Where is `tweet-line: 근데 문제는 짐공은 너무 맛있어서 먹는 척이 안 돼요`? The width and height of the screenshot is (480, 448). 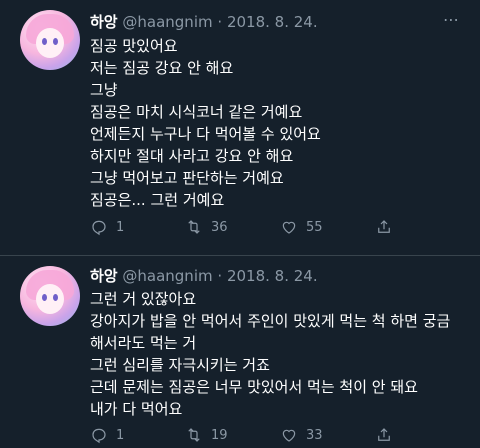
tweet-line: 근데 문제는 짐공은 너무 맛있어서 먹는 척이 안 돼요 is located at coordinates (254, 387).